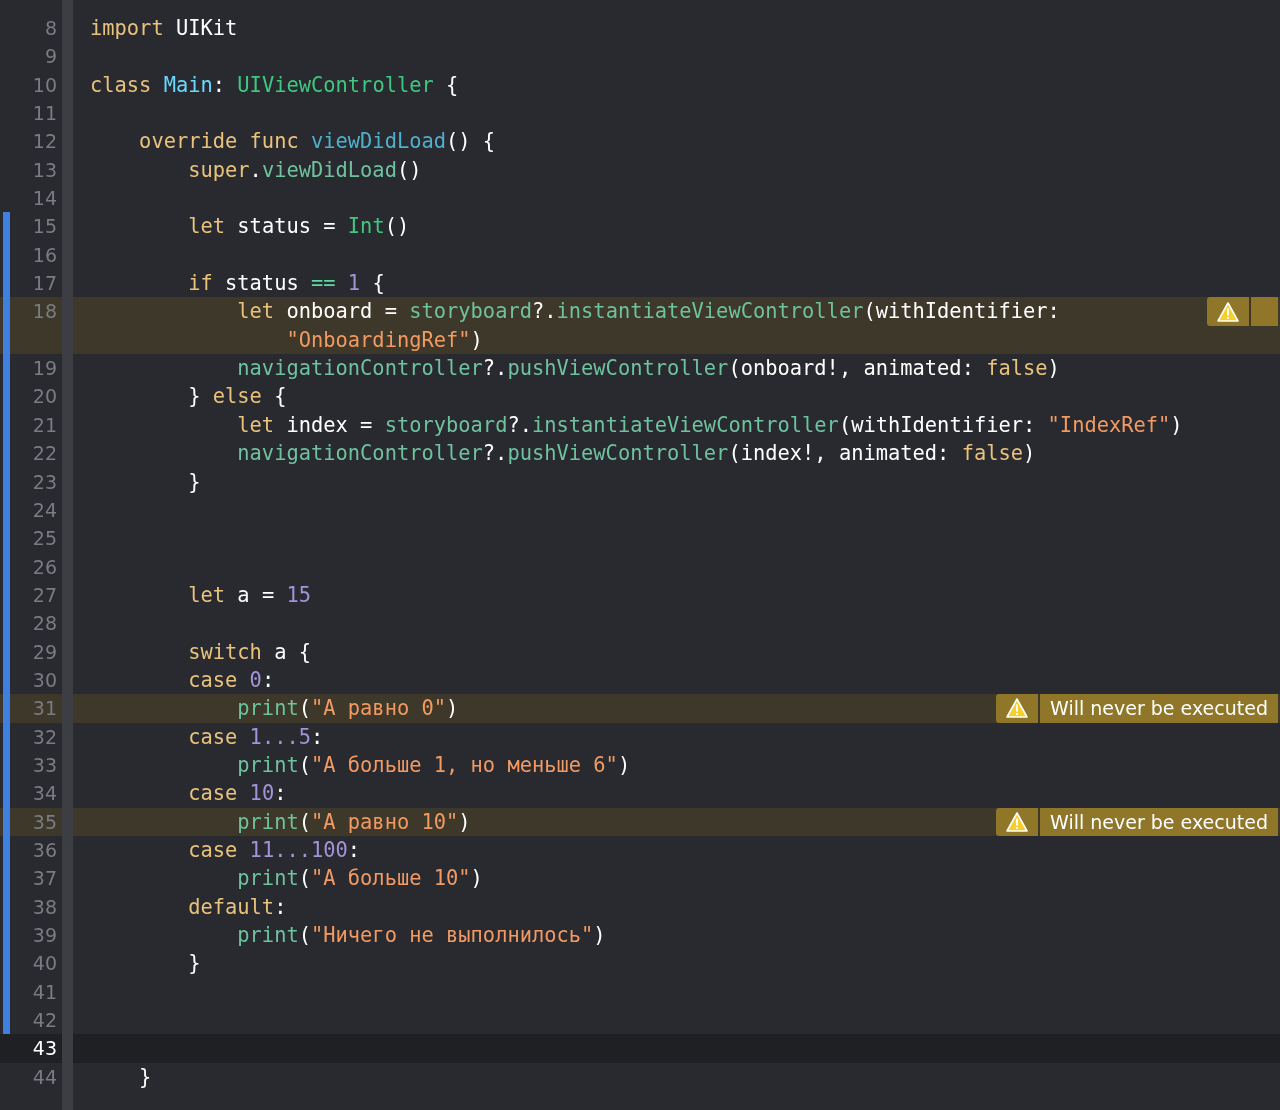 The image size is (1280, 1110). Describe the element at coordinates (44, 822) in the screenshot. I see `line-number: 35` at that location.